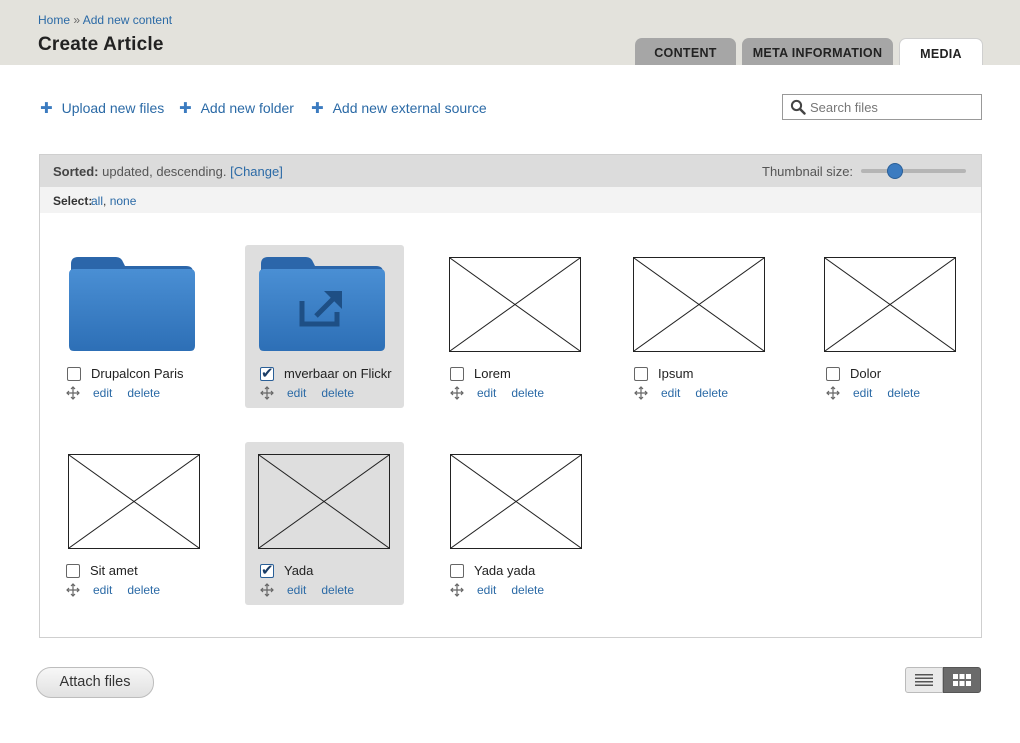 The height and width of the screenshot is (743, 1020). Describe the element at coordinates (798, 107) in the screenshot. I see `search-icon` at that location.